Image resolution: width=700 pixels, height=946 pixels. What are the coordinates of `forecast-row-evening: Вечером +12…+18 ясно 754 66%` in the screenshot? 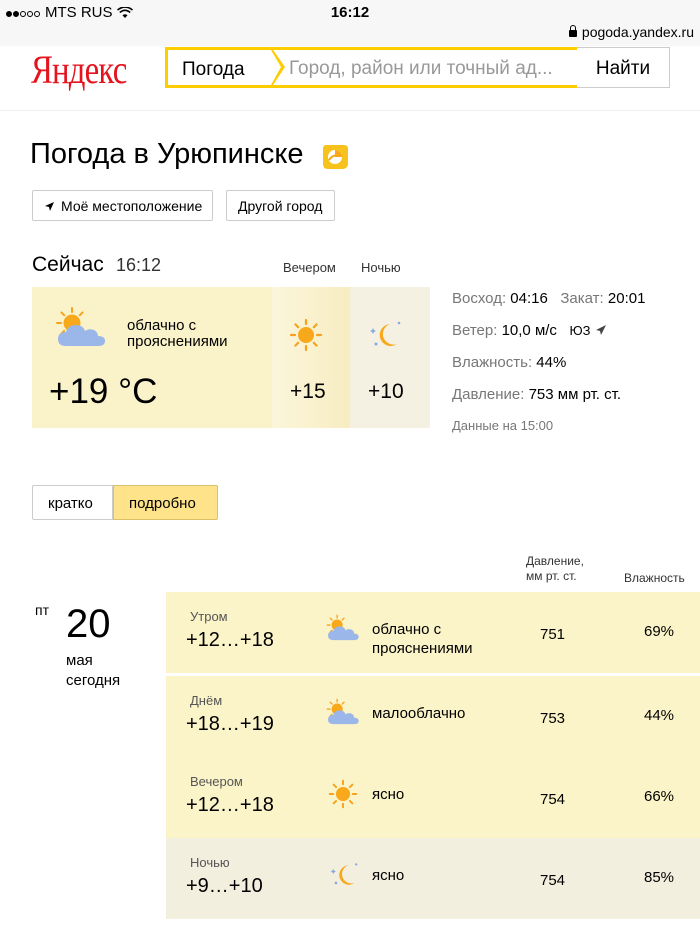 It's located at (433, 797).